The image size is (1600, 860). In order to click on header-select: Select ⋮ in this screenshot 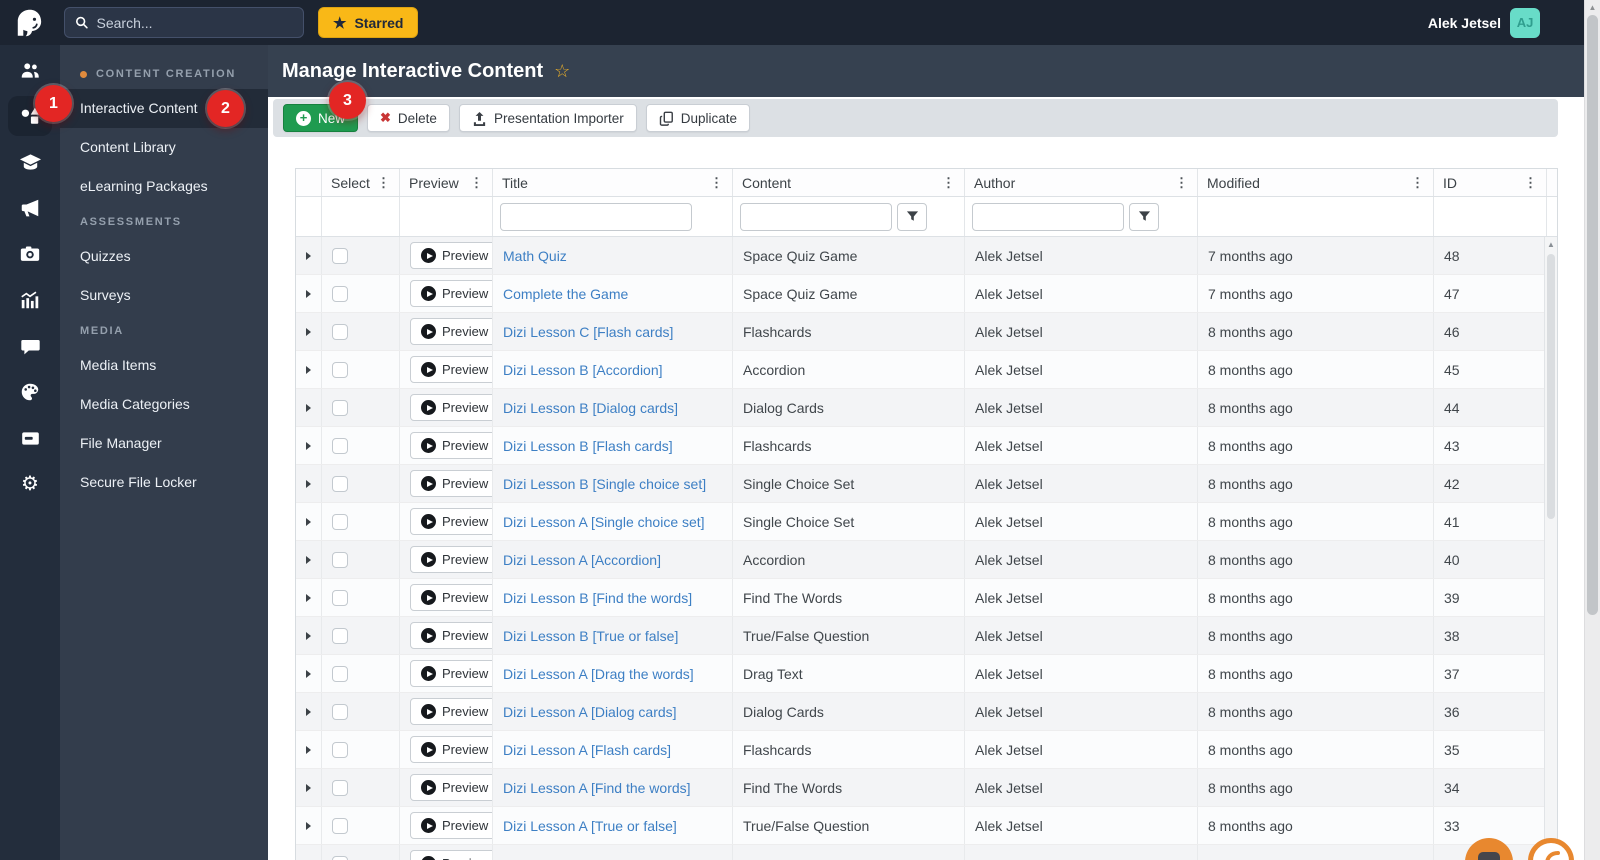, I will do `click(360, 182)`.